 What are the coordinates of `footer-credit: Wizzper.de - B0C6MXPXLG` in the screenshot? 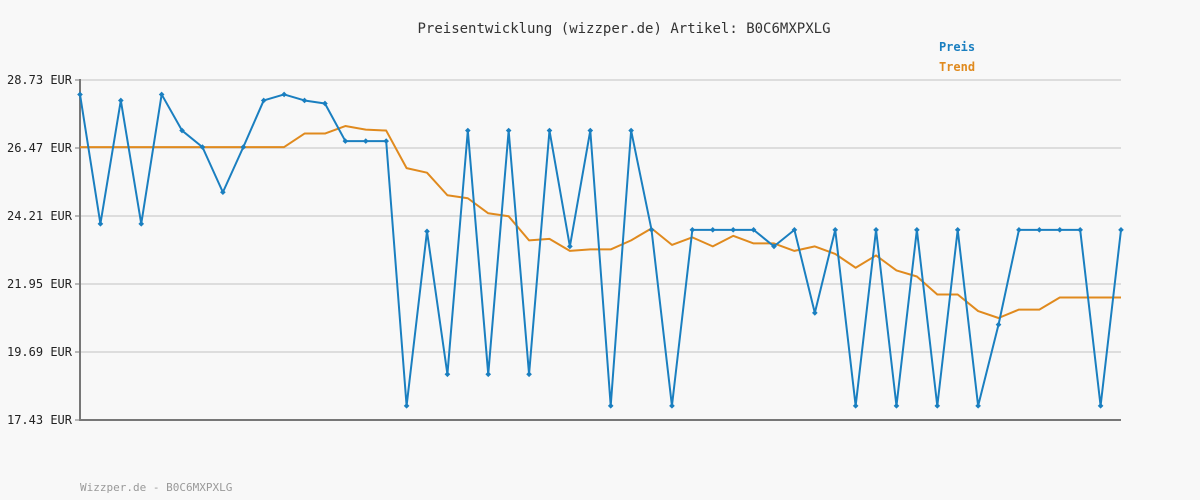 It's located at (156, 487).